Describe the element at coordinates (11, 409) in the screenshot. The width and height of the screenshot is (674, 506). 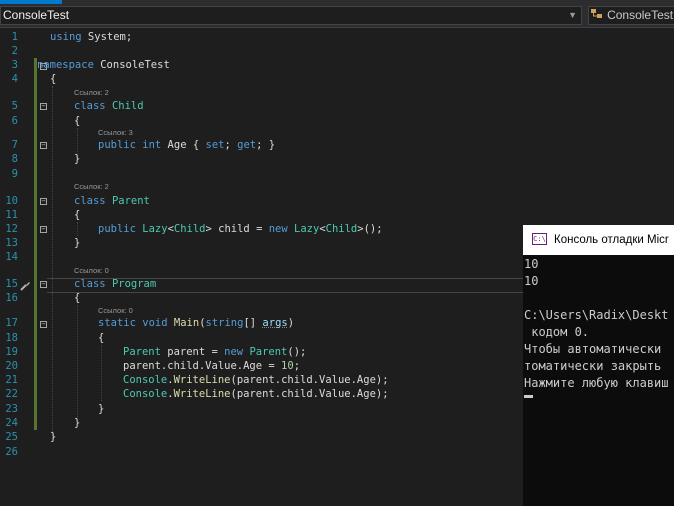
I see `line-number: 23` at that location.